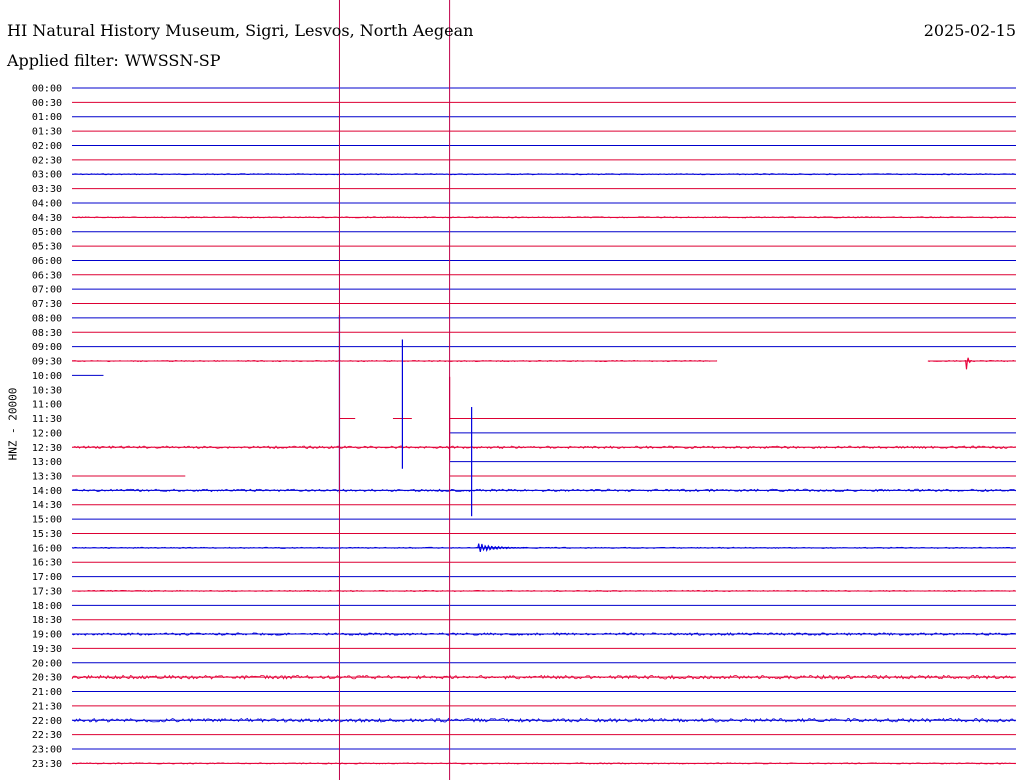 The image size is (1024, 780). Describe the element at coordinates (47, 534) in the screenshot. I see `row-time-label: 15:30` at that location.